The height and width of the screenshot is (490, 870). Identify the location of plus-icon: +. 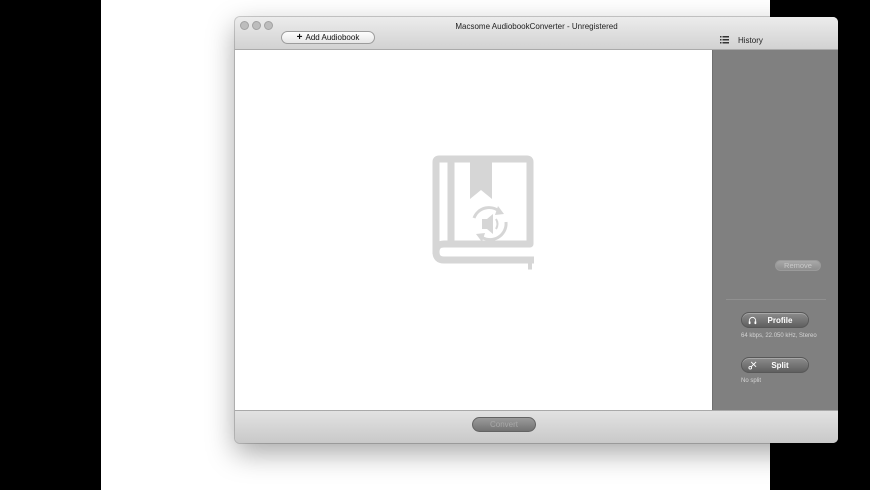
(299, 37).